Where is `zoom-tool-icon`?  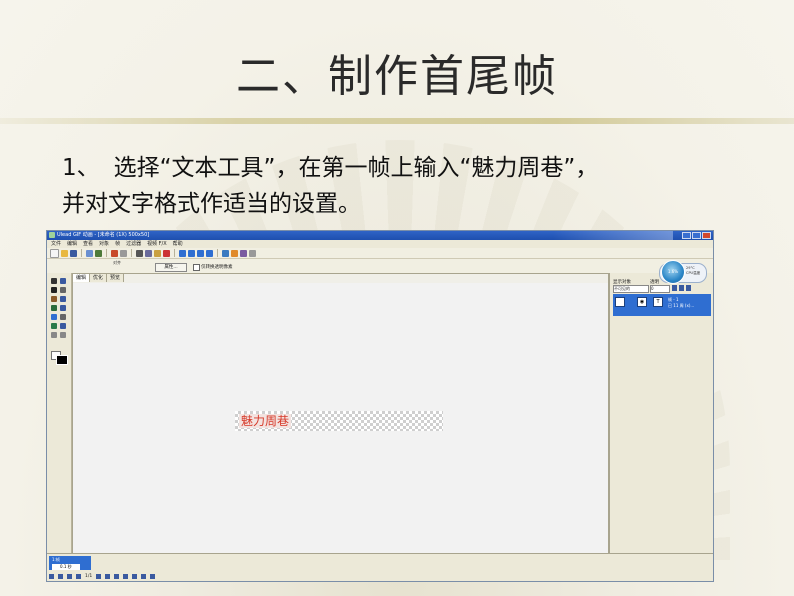 zoom-tool-icon is located at coordinates (54, 335).